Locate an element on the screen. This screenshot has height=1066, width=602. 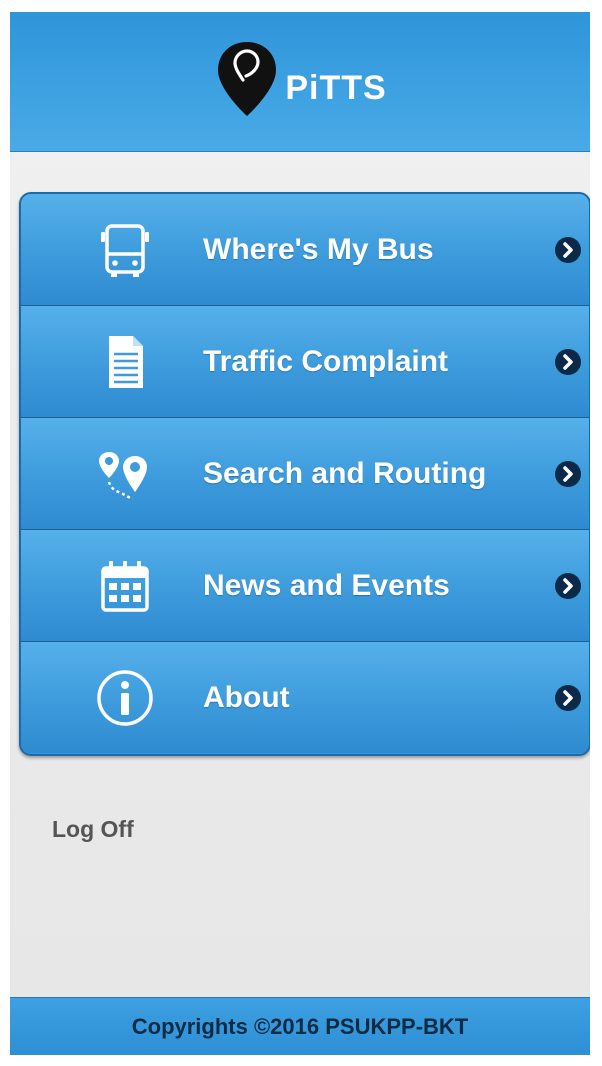
logoff-link: Log Off is located at coordinates (93, 829).